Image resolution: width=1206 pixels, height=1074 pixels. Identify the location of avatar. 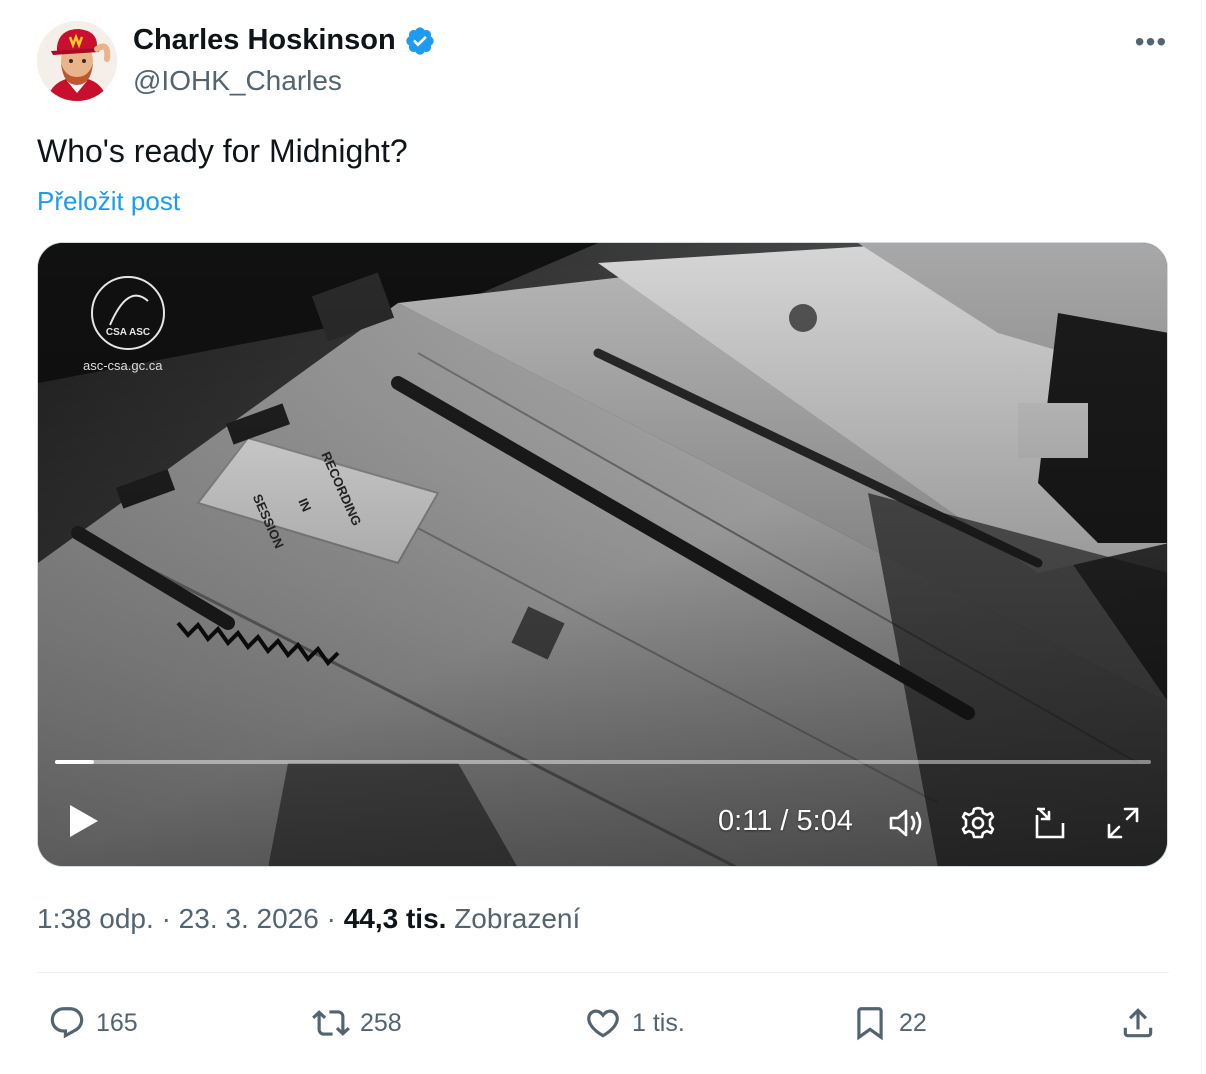
(77, 61).